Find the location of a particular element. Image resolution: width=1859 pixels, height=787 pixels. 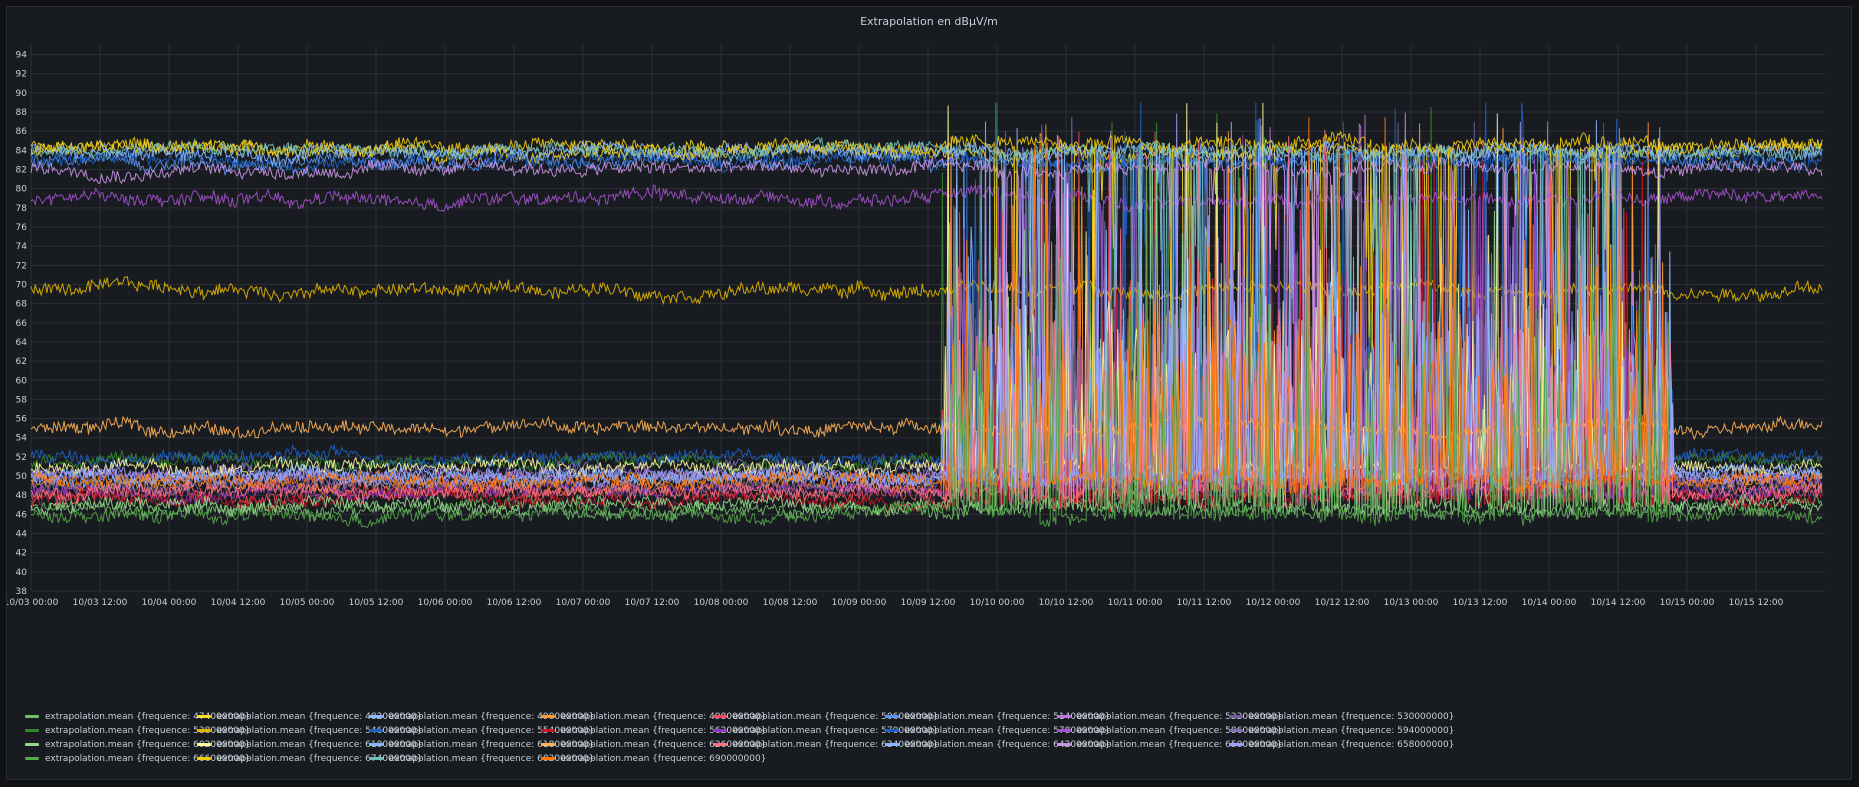

x-tick-label: 10/10 12:00 is located at coordinates (1066, 603).